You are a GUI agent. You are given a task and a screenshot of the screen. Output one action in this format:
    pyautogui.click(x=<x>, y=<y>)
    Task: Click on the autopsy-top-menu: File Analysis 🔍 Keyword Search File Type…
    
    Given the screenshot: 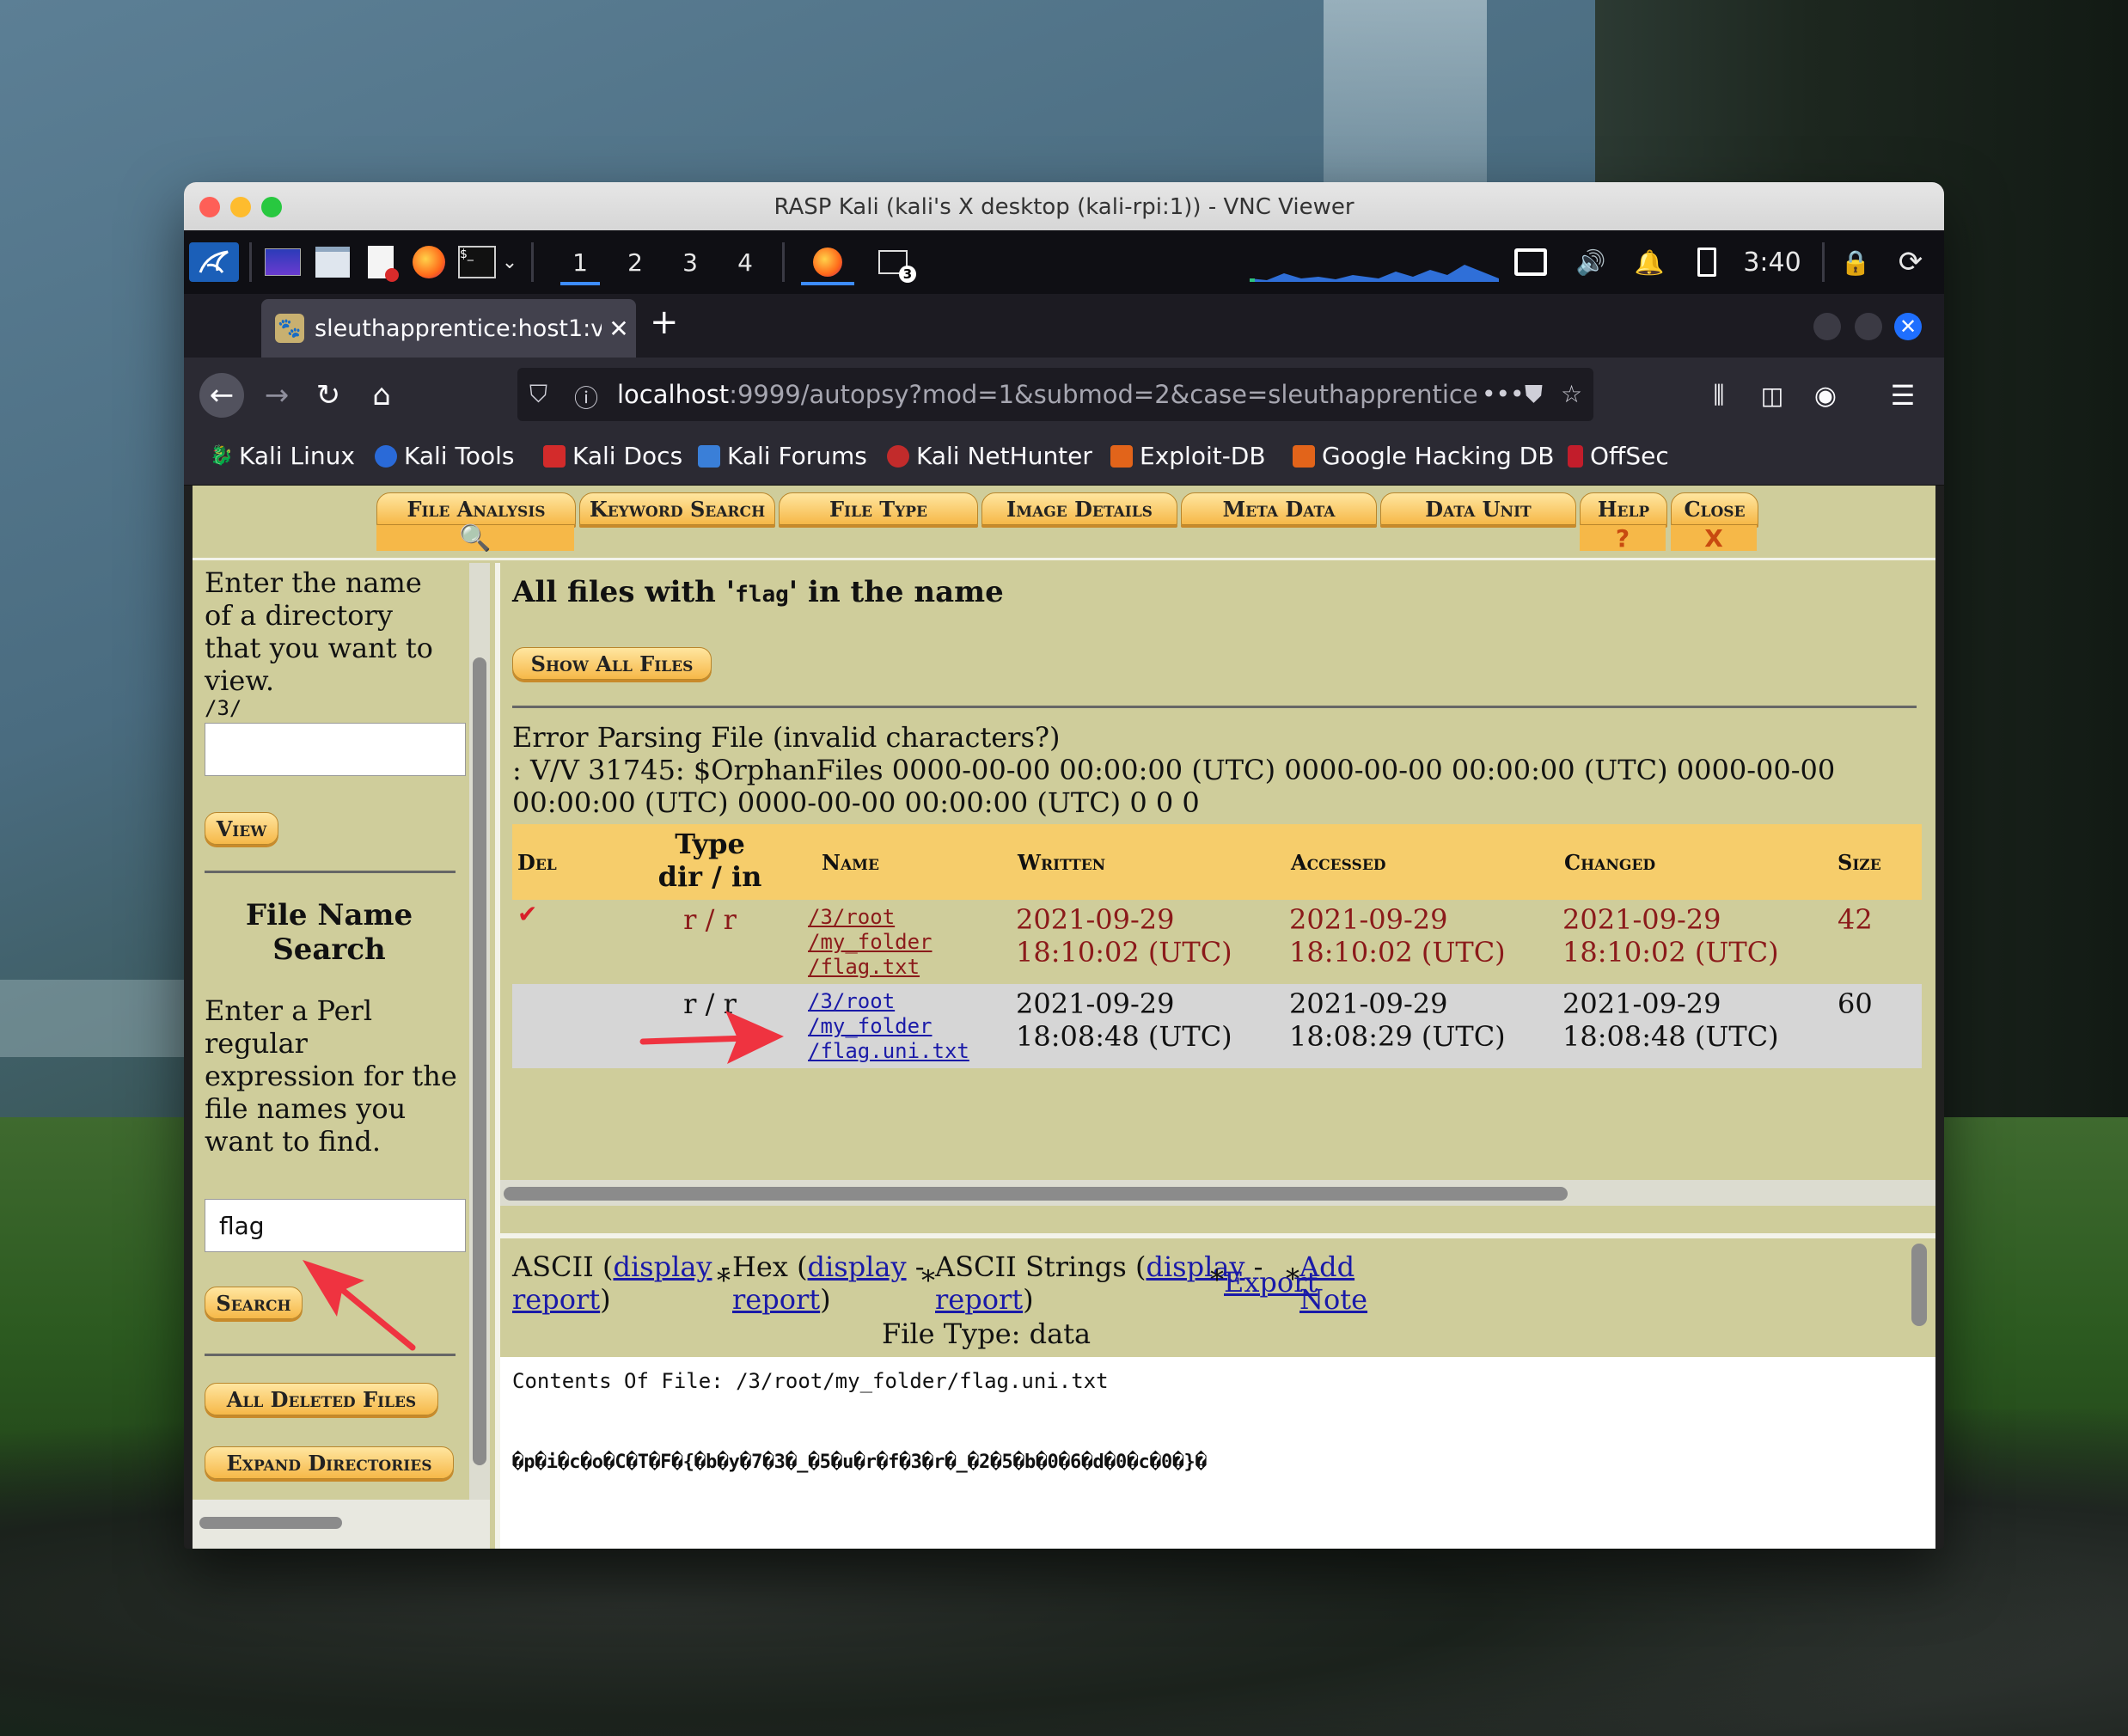 What is the action you would take?
    pyautogui.click(x=1064, y=523)
    